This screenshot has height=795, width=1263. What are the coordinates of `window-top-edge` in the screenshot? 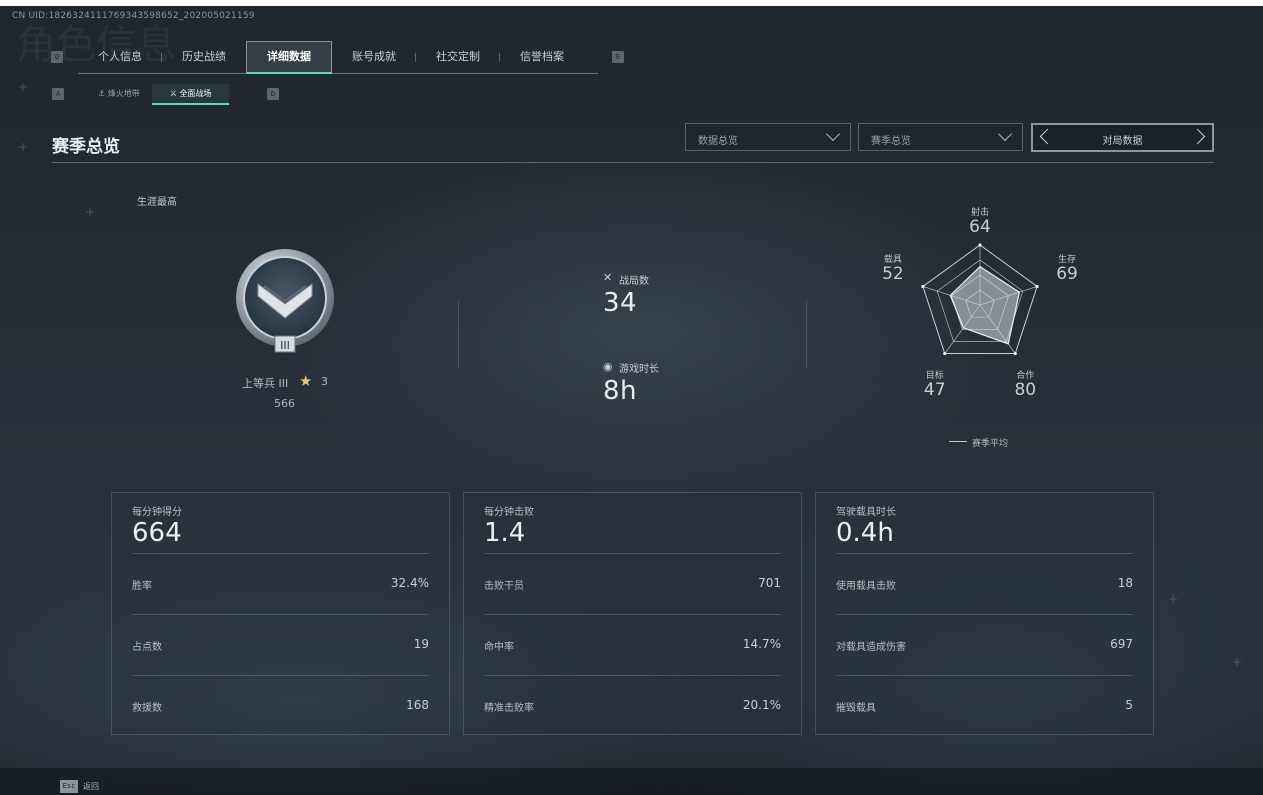 It's located at (631, 3).